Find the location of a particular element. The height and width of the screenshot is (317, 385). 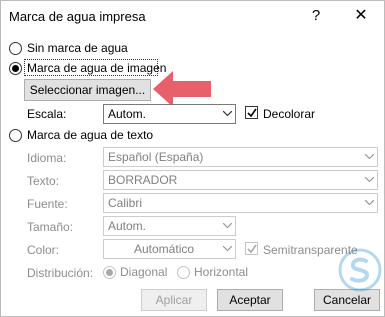

image-watermark-radio is located at coordinates (15, 68).